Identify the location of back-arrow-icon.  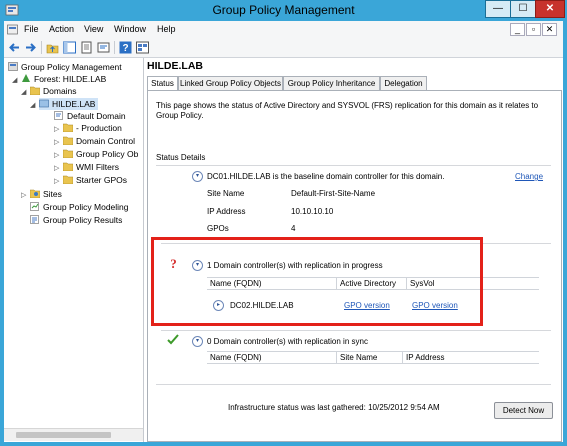
(14, 47).